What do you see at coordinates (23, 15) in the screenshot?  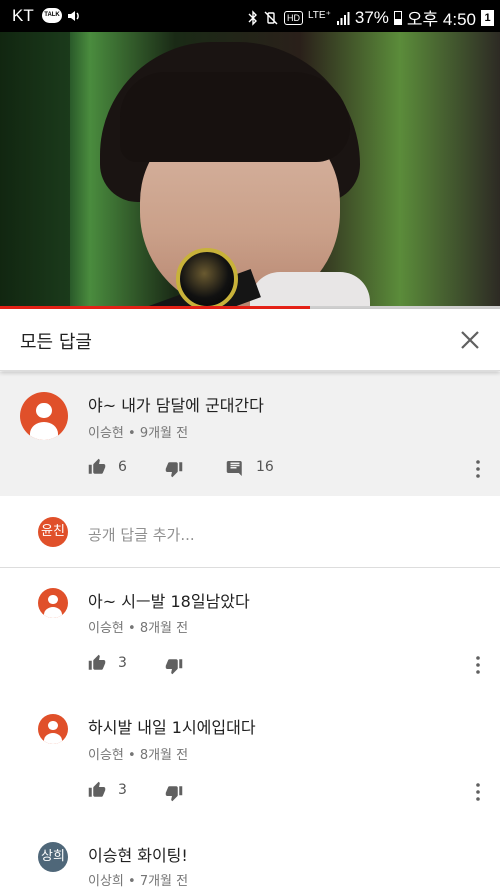 I see `carrier-label: KT` at bounding box center [23, 15].